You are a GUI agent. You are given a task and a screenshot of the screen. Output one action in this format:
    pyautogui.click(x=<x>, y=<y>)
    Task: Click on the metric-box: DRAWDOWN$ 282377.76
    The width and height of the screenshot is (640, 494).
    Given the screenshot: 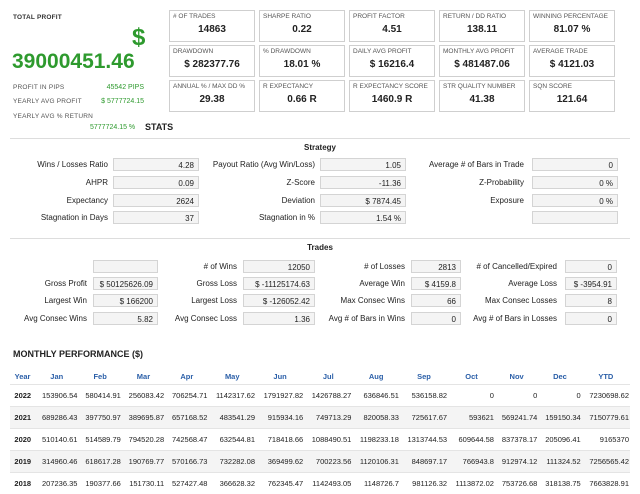 What is the action you would take?
    pyautogui.click(x=212, y=61)
    